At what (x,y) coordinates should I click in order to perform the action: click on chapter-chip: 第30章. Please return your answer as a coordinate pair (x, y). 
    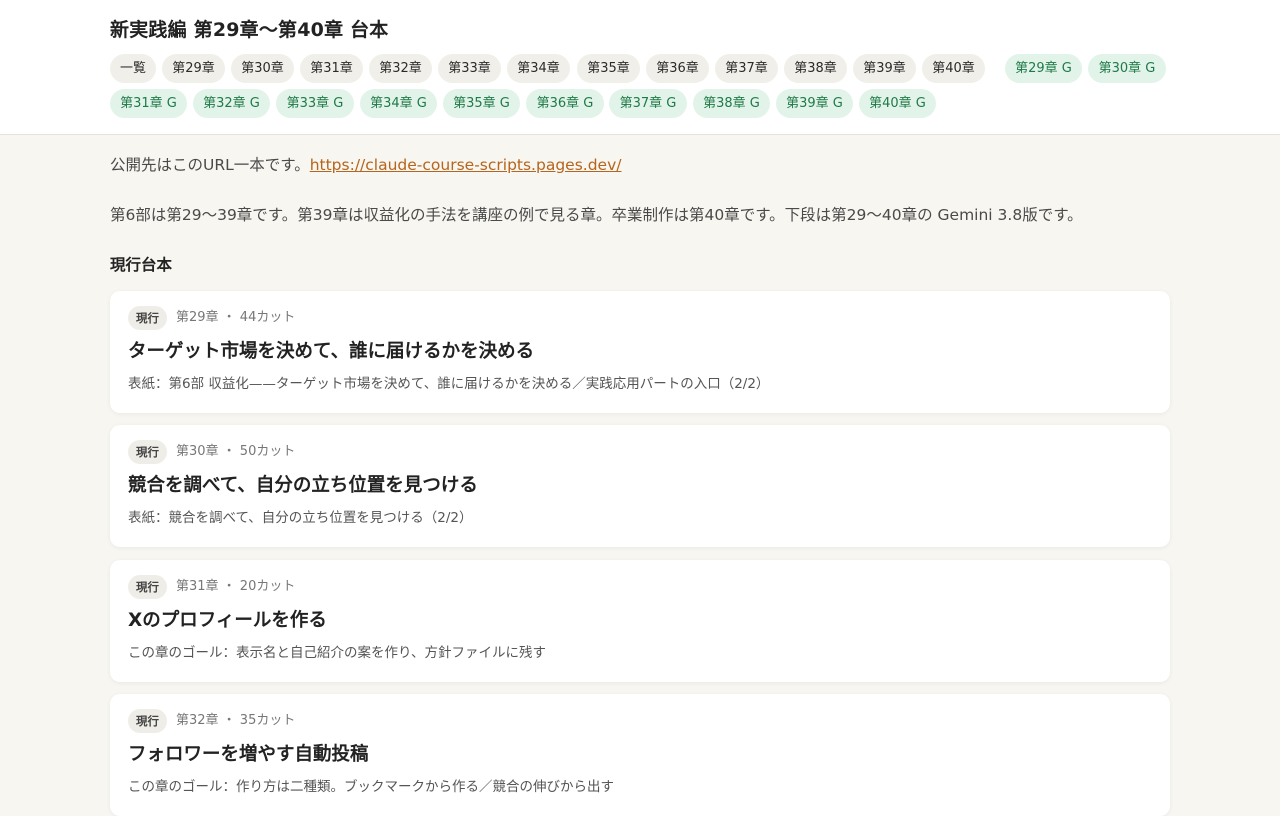
    Looking at the image, I should click on (262, 68).